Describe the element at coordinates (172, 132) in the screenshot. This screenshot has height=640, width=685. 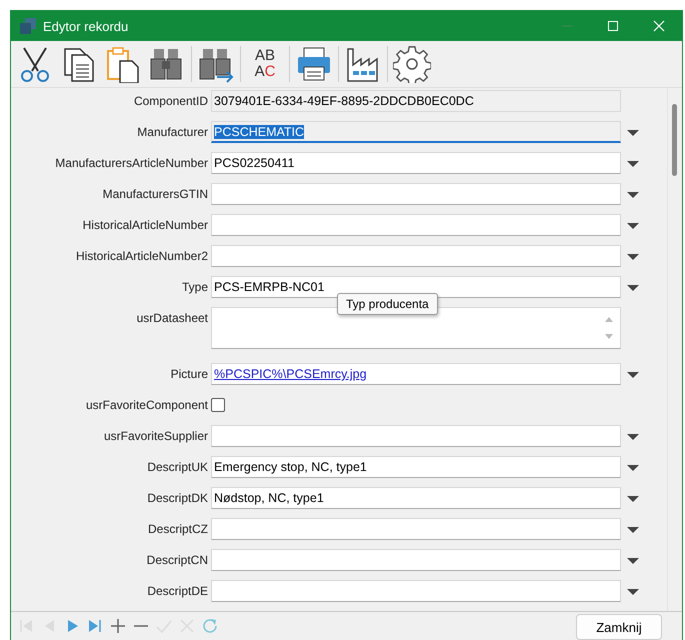
I see `field-label: Manufacturer` at that location.